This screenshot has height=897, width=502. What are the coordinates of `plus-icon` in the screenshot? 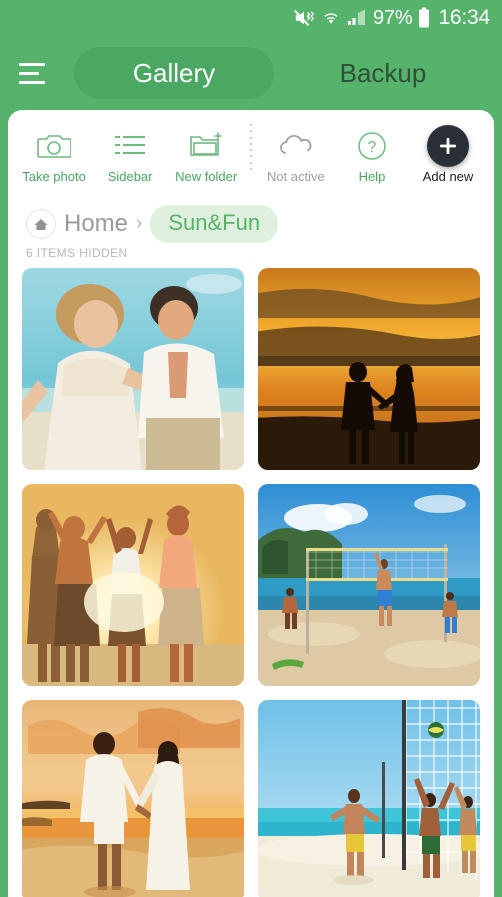 It's located at (448, 145).